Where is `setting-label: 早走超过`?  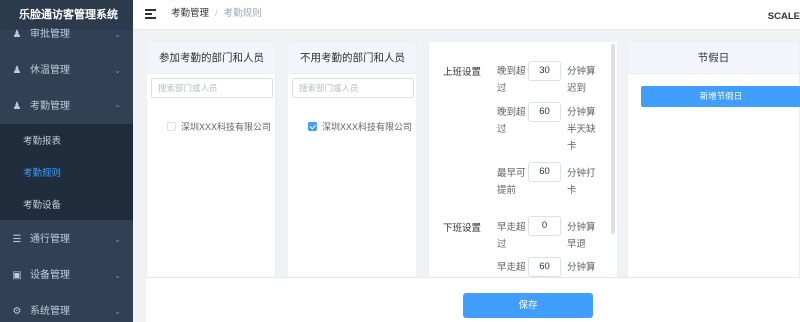
setting-label: 早走超过 is located at coordinates (511, 236).